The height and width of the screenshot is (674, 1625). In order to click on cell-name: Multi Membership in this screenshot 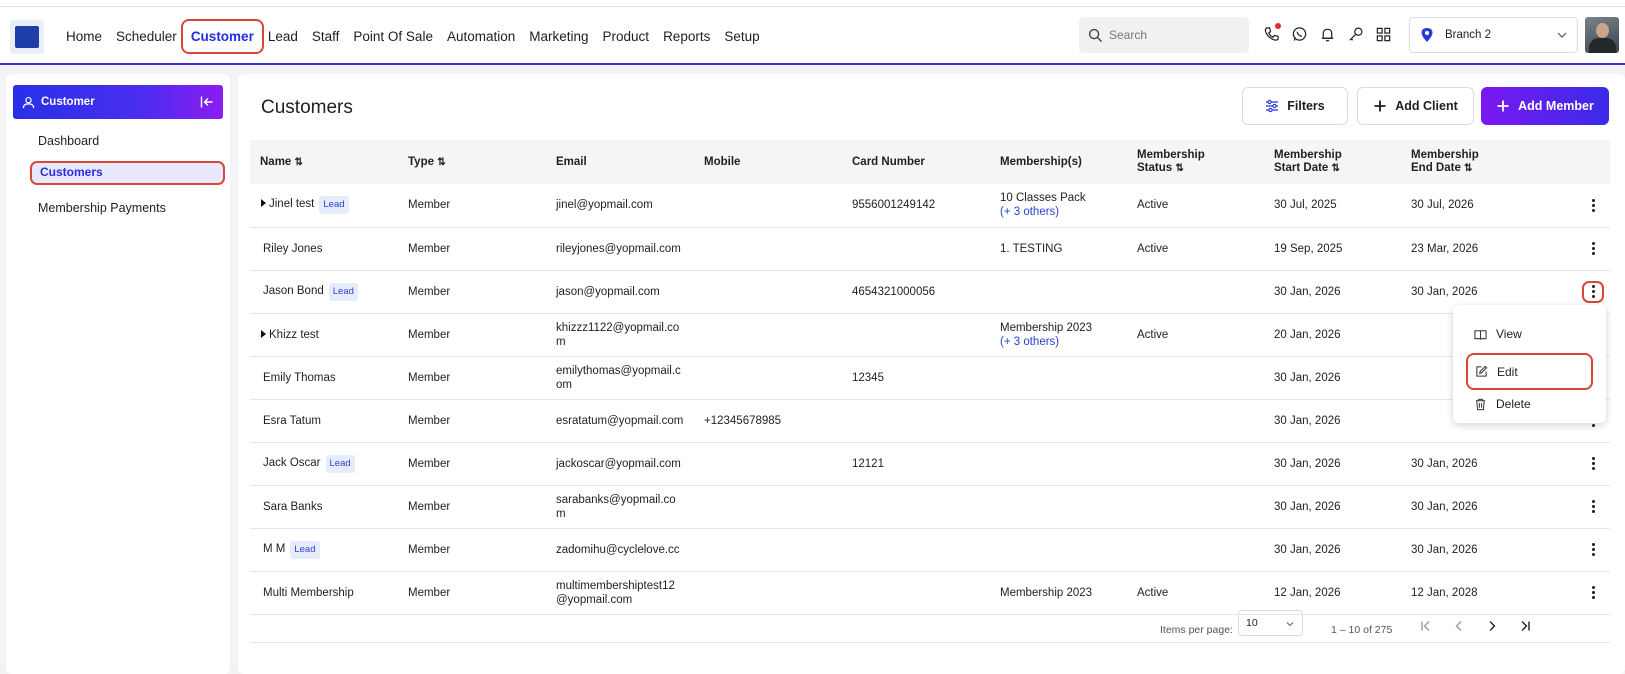, I will do `click(324, 593)`.